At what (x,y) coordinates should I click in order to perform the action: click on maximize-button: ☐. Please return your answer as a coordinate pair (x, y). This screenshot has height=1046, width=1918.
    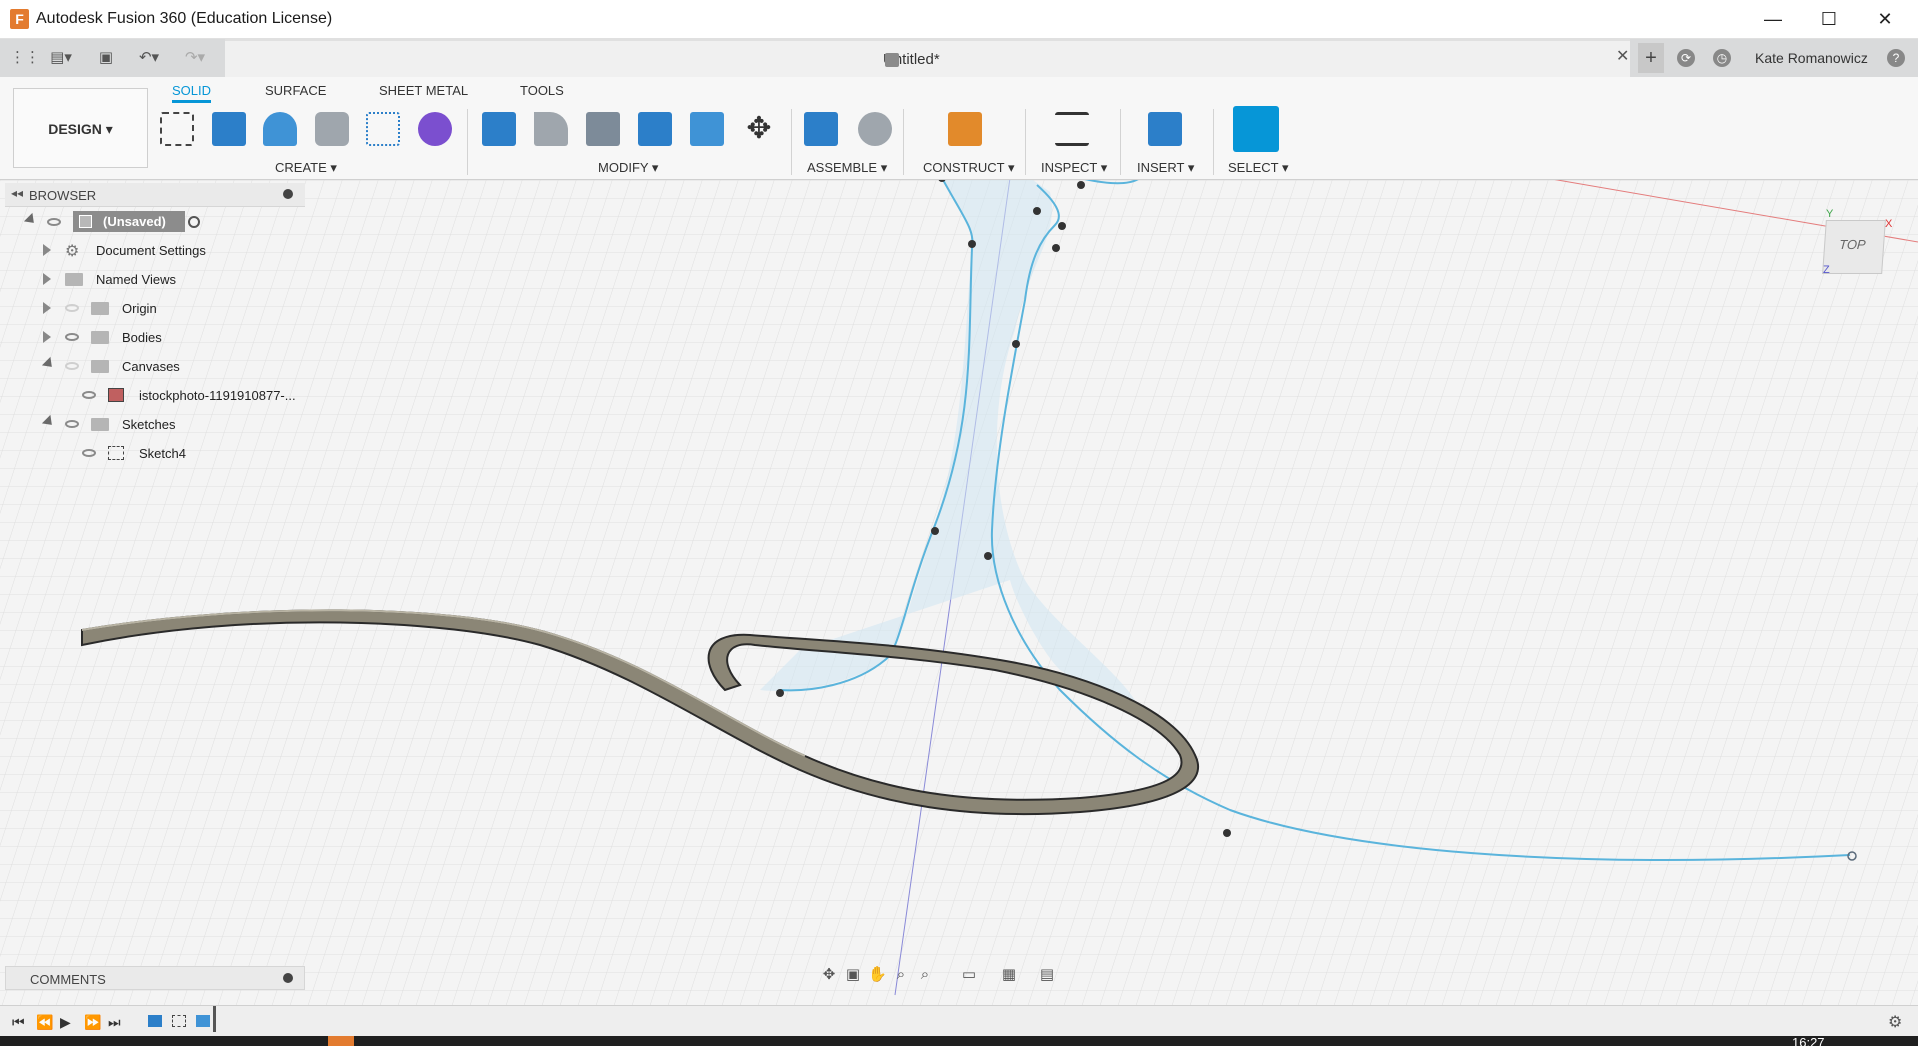
    Looking at the image, I should click on (1829, 19).